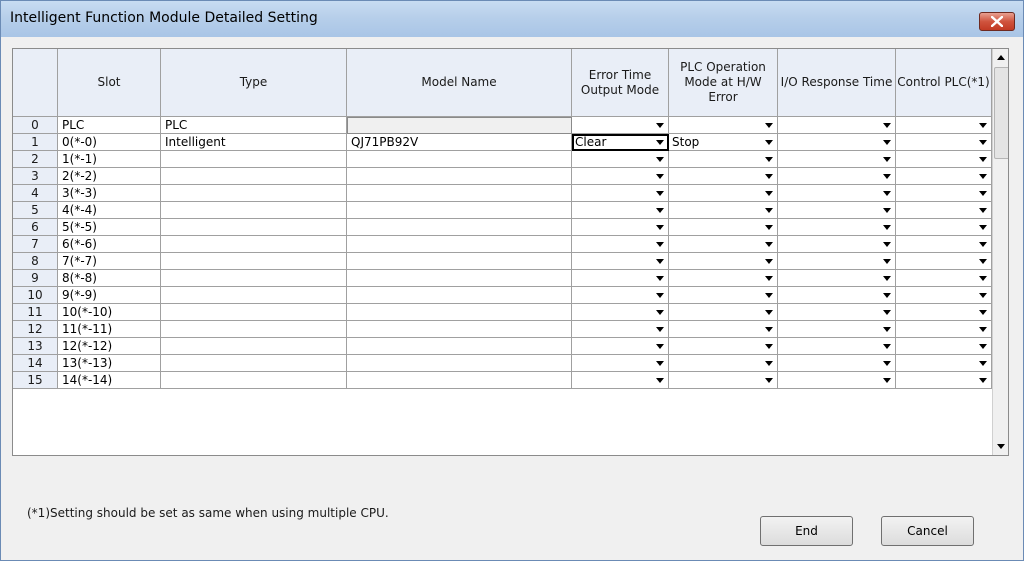 Image resolution: width=1024 pixels, height=561 pixels. What do you see at coordinates (254, 142) in the screenshot?
I see `type-cell: Intelligent` at bounding box center [254, 142].